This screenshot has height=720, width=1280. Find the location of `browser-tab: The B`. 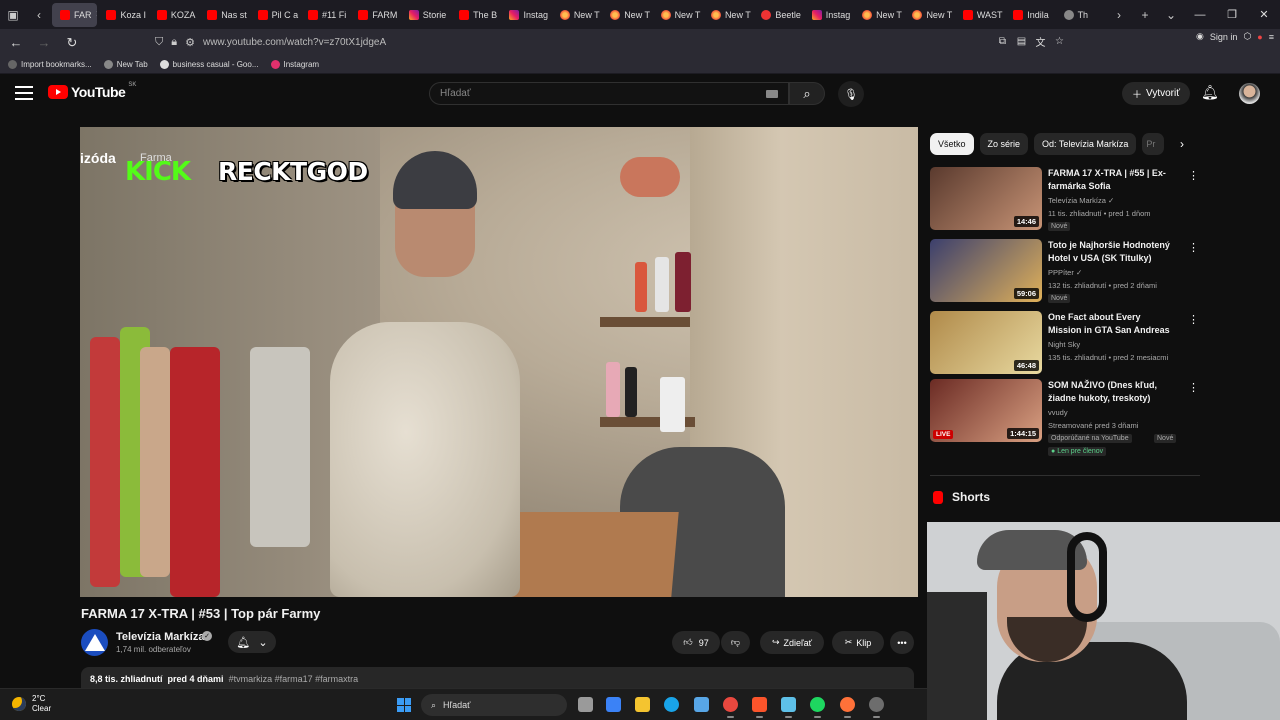

browser-tab: The B is located at coordinates (475, 15).